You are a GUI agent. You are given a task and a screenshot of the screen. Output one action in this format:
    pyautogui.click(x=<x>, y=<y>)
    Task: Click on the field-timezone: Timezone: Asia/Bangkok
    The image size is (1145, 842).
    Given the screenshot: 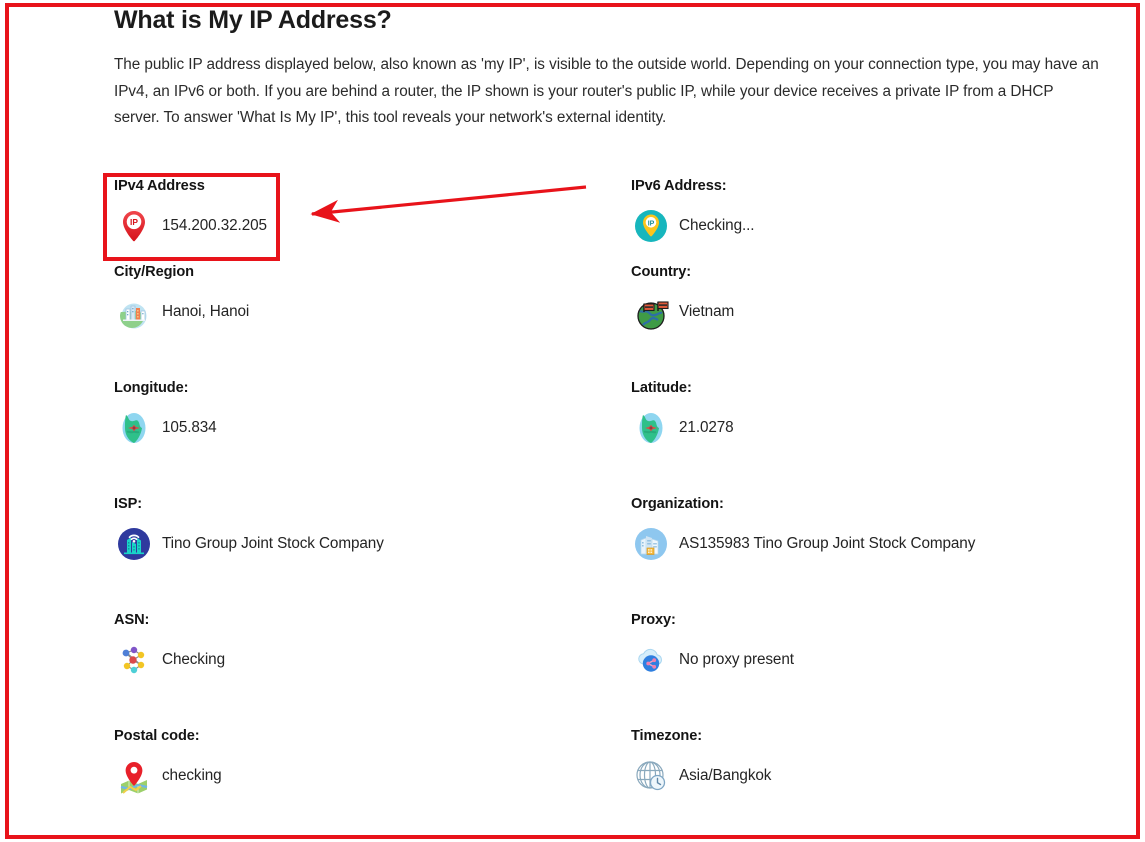 What is the action you would take?
    pyautogui.click(x=877, y=776)
    